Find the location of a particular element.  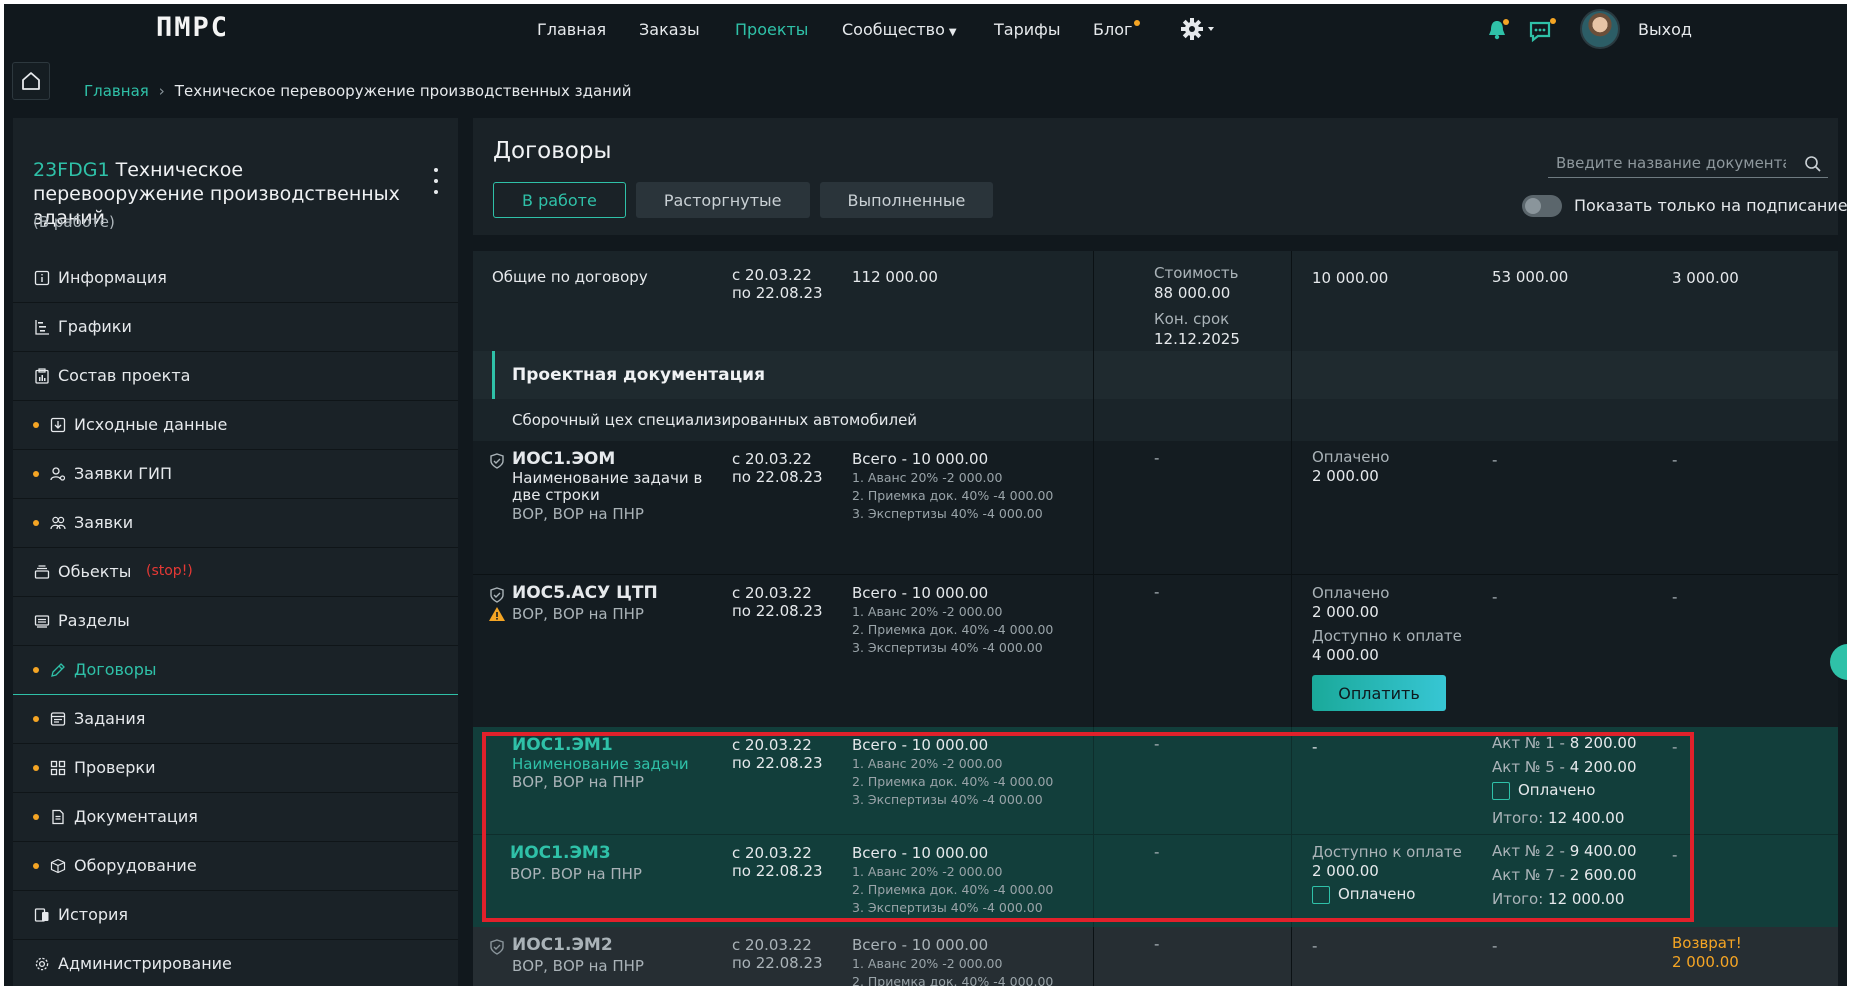

user-avatar is located at coordinates (1600, 29).